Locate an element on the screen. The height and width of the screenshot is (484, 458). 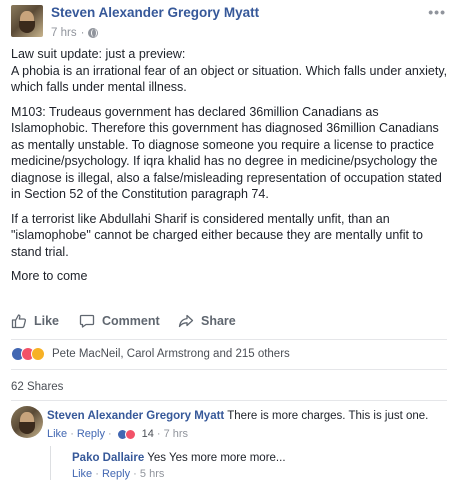
post-action-bar: Like Comment Share is located at coordinates (229, 321).